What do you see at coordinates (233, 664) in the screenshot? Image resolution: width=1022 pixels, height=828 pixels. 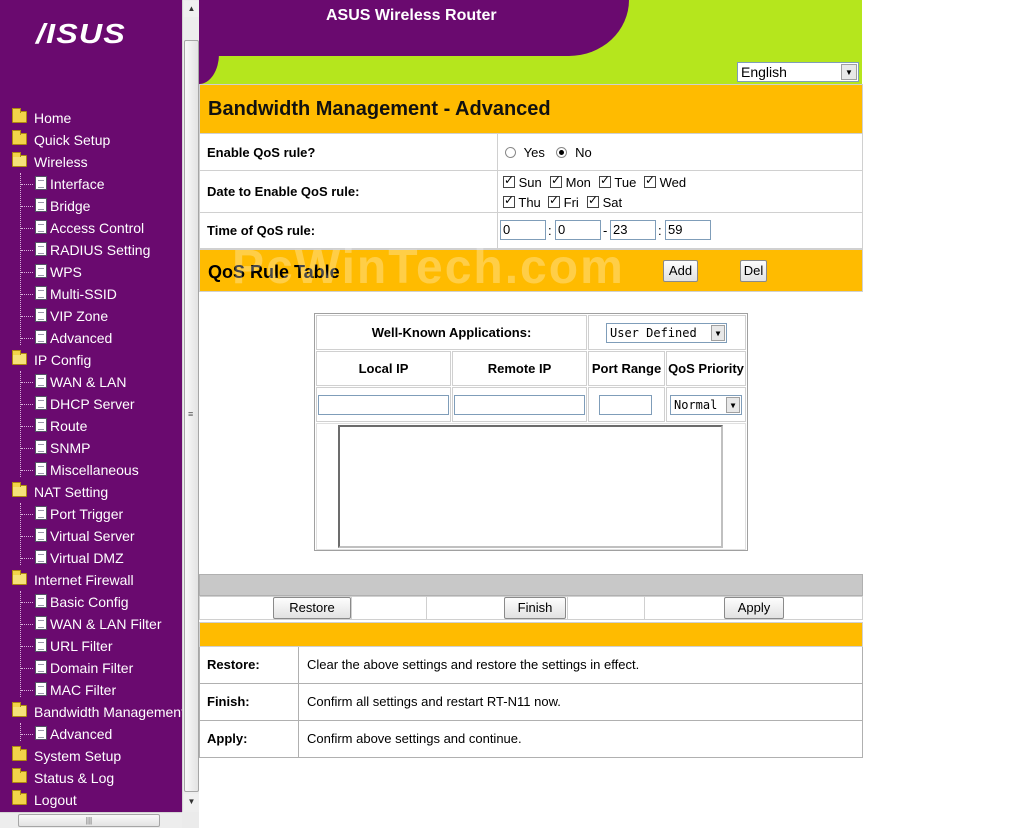 I see `help-key: Restore:` at bounding box center [233, 664].